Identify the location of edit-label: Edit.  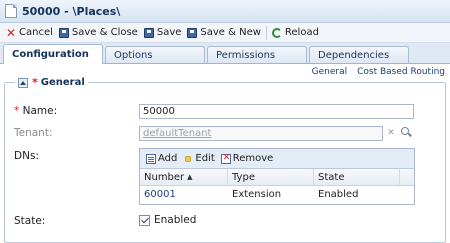
(205, 158).